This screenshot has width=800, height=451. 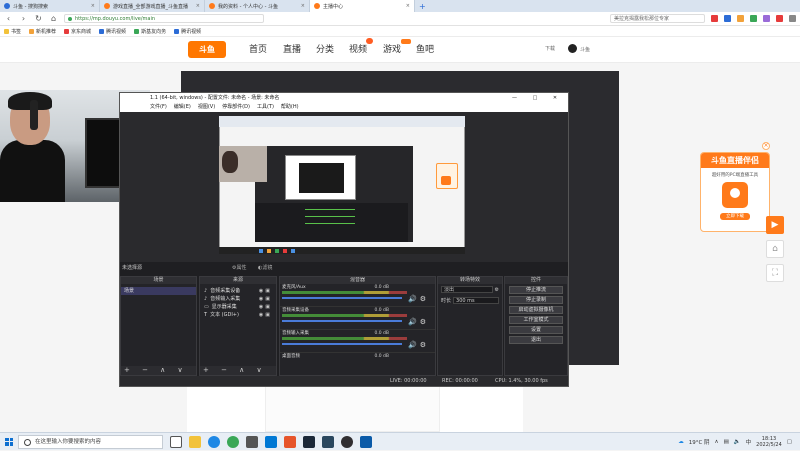 What do you see at coordinates (265, 107) in the screenshot?
I see `menu-tools: 工具(T)` at bounding box center [265, 107].